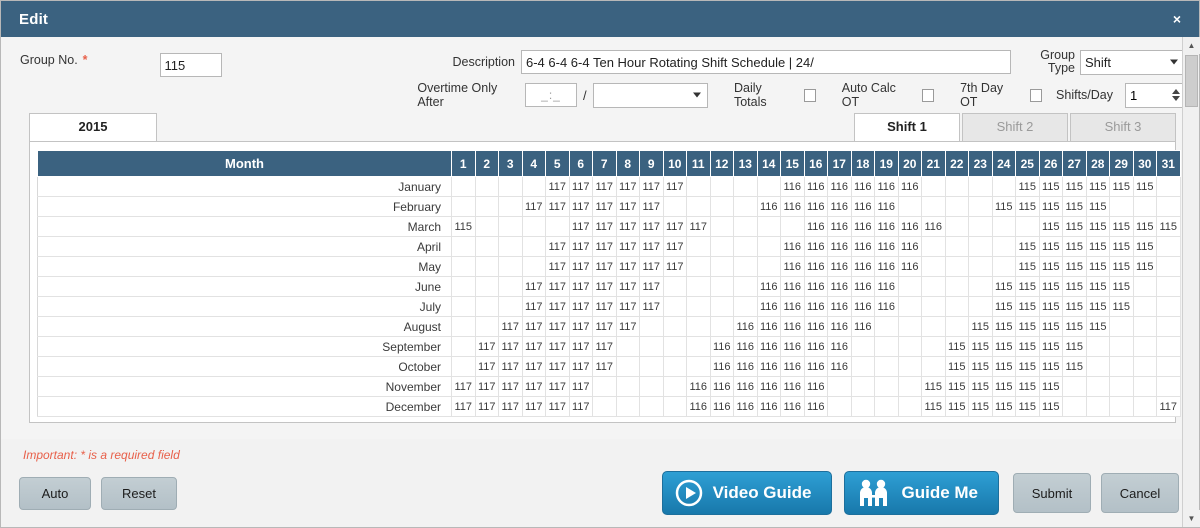 This screenshot has width=1200, height=528. I want to click on scrollbar-thumb, so click(1191, 81).